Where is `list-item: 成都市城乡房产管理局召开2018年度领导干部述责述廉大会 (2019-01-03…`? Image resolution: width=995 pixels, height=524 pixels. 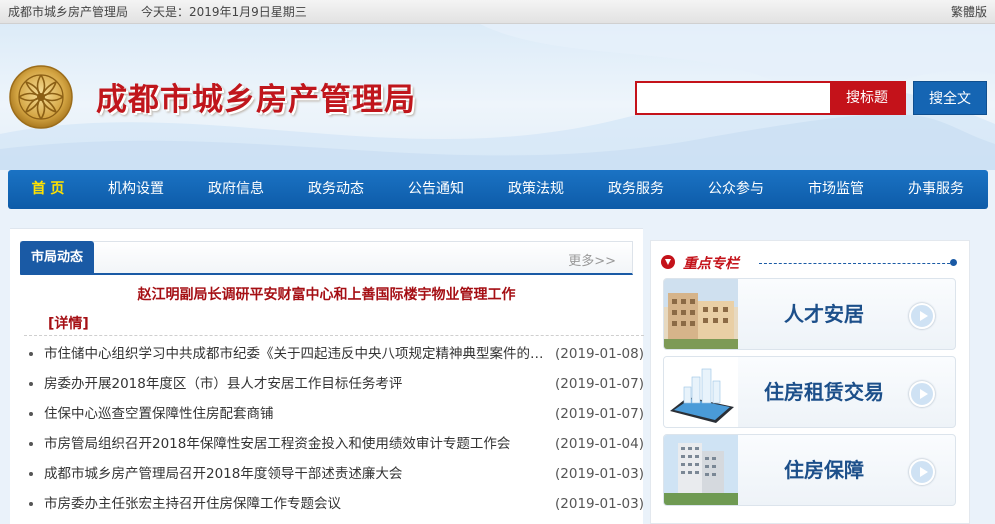 list-item: 成都市城乡房产管理局召开2018年度领导干部述责述廉大会 (2019-01-03… is located at coordinates (334, 474).